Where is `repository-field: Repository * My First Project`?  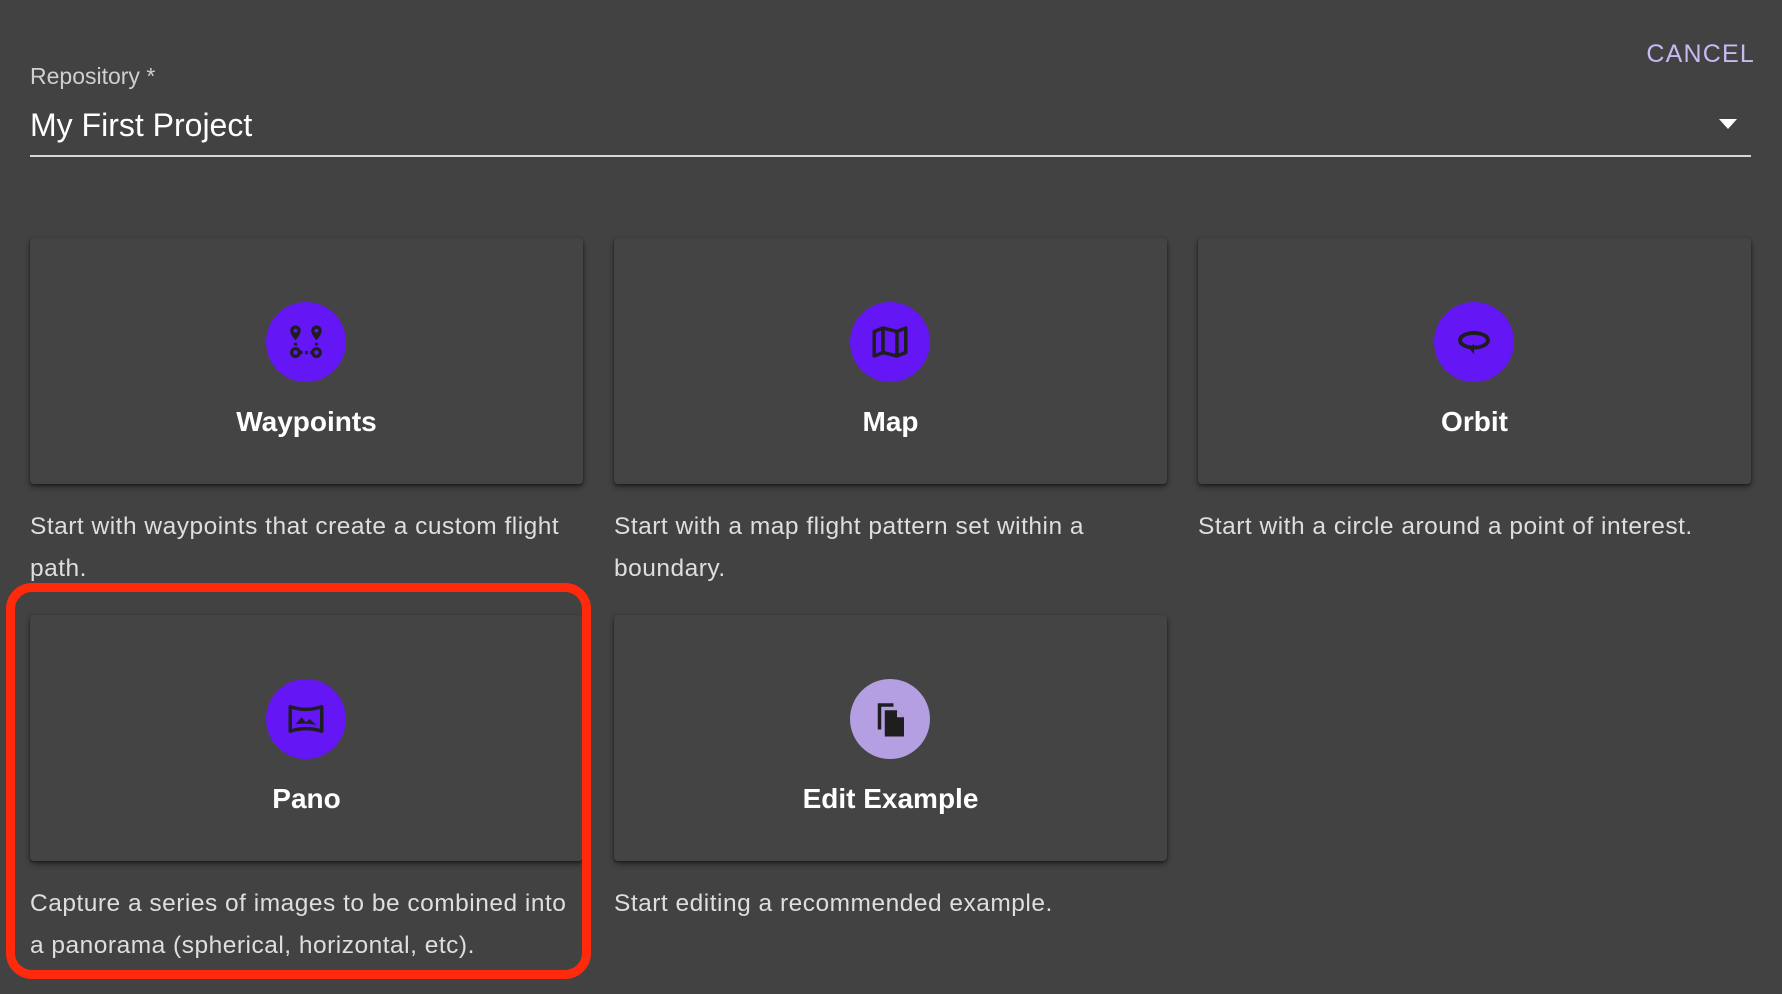
repository-field: Repository * My First Project is located at coordinates (890, 108).